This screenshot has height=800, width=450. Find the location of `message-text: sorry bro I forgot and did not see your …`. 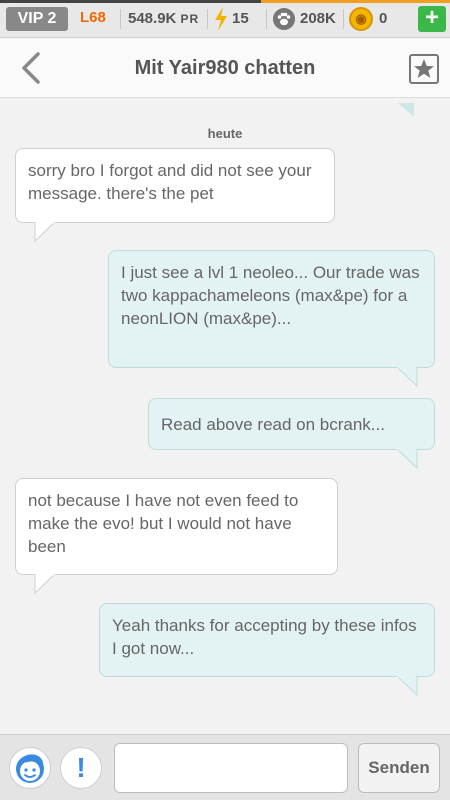

message-text: sorry bro I forgot and did not see your … is located at coordinates (170, 182).